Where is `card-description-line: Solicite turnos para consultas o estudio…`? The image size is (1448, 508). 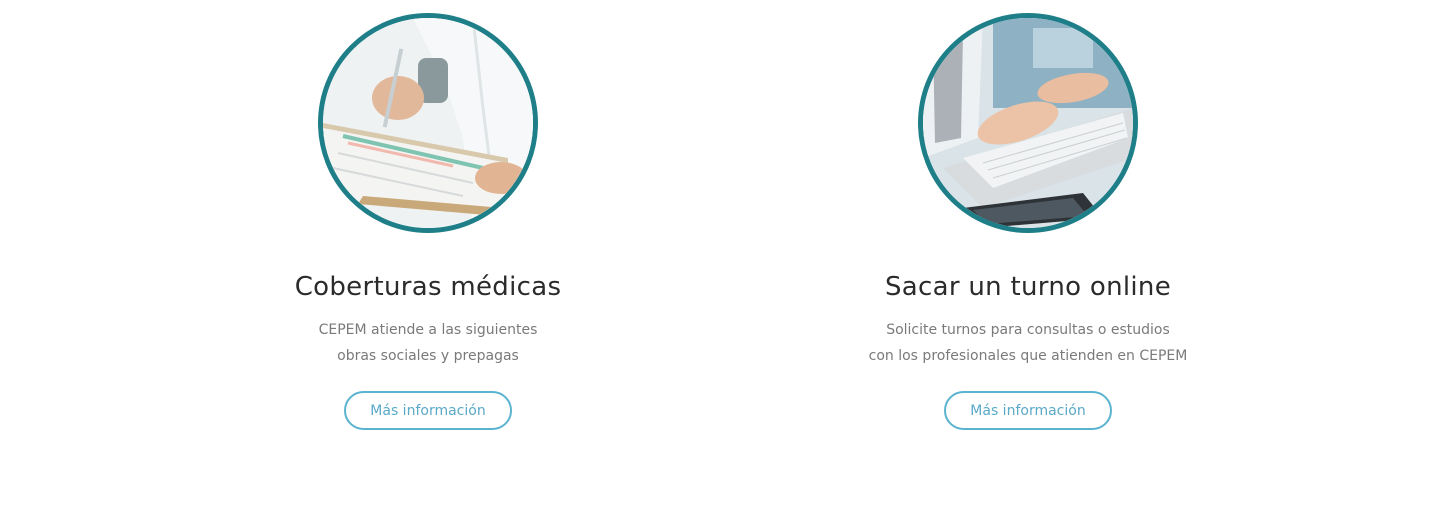
card-description-line: Solicite turnos para consultas o estudio… is located at coordinates (1028, 330).